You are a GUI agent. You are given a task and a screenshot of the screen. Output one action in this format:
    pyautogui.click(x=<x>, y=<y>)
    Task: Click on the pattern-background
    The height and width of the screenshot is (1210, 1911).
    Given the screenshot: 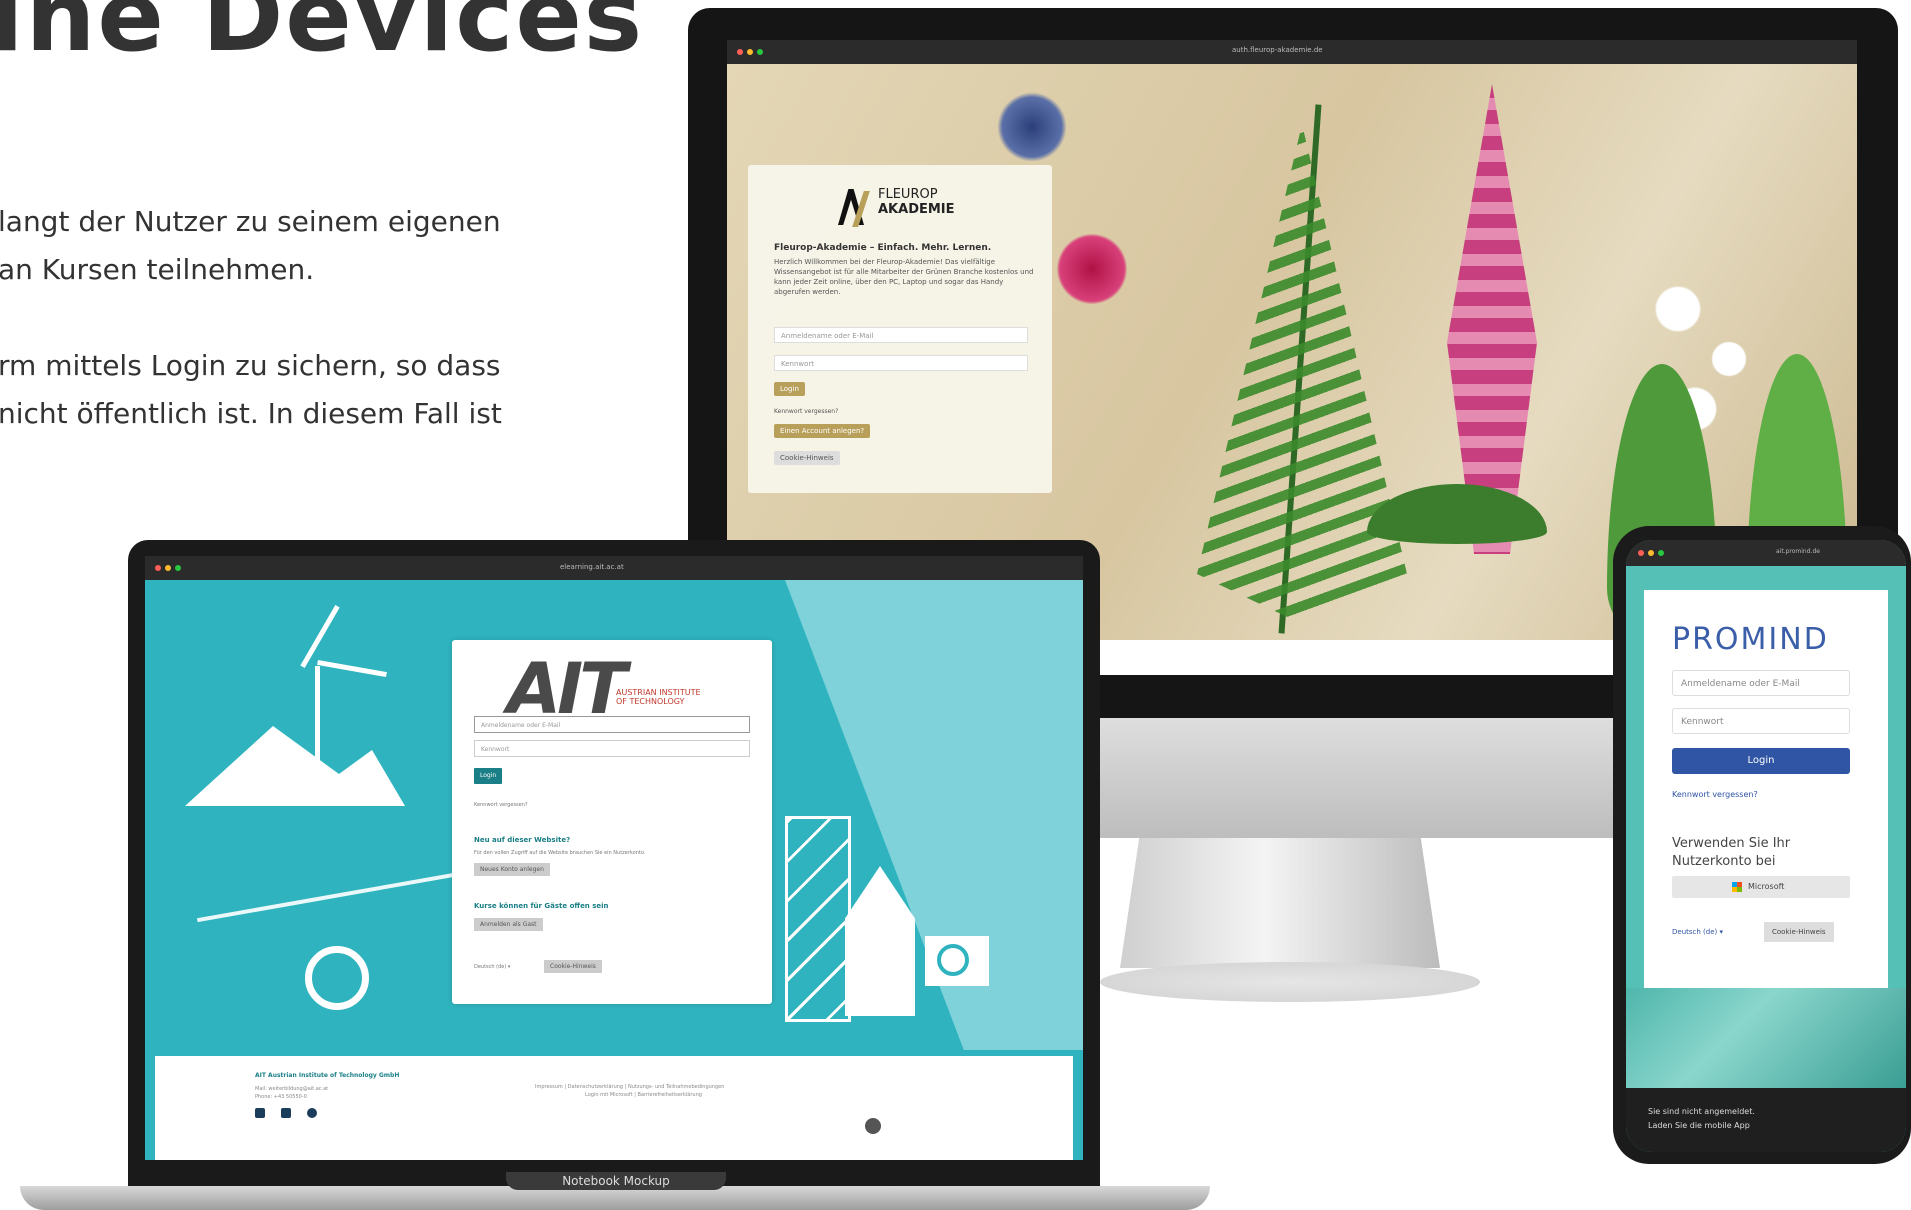 What is the action you would take?
    pyautogui.click(x=1766, y=1038)
    